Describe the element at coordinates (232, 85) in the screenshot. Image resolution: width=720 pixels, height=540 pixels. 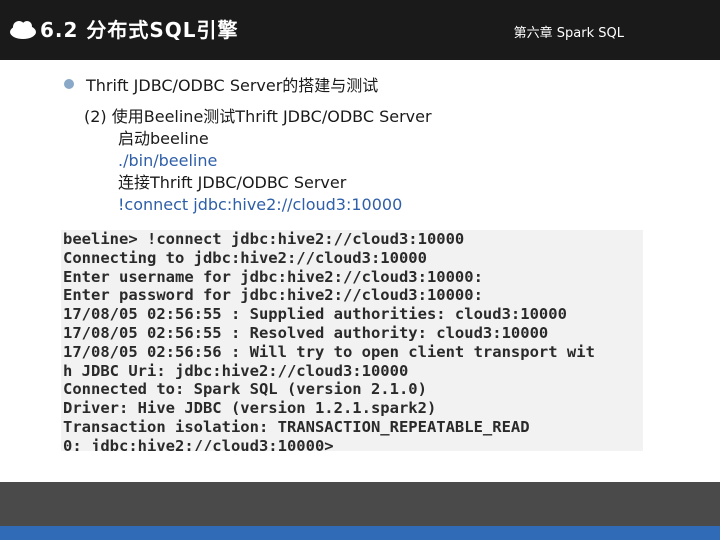
I see `bullet-text: Thrift JDBC/ODBC Server的搭建与测试` at that location.